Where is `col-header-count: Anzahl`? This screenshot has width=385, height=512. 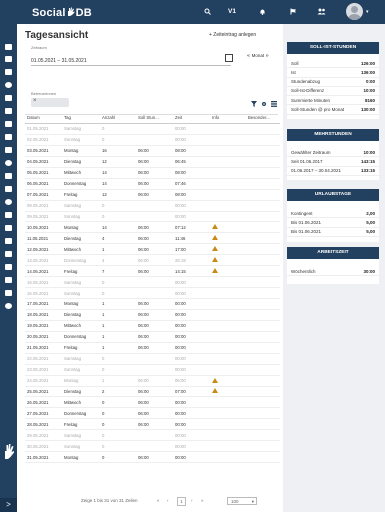
col-header-count: Anzahl is located at coordinates (118, 118).